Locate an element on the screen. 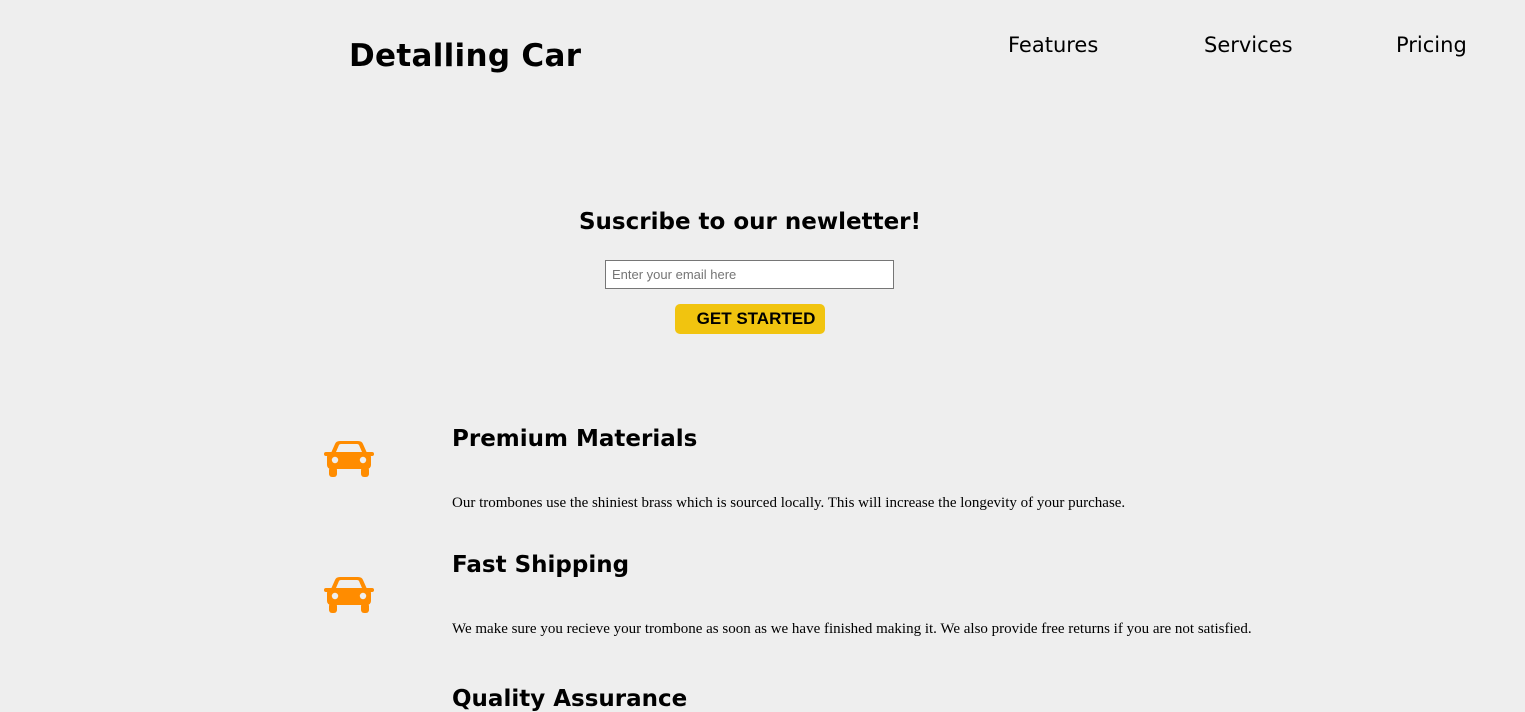 The height and width of the screenshot is (712, 1525). feature-title-fast-shipping: Fast Shipping is located at coordinates (541, 565).